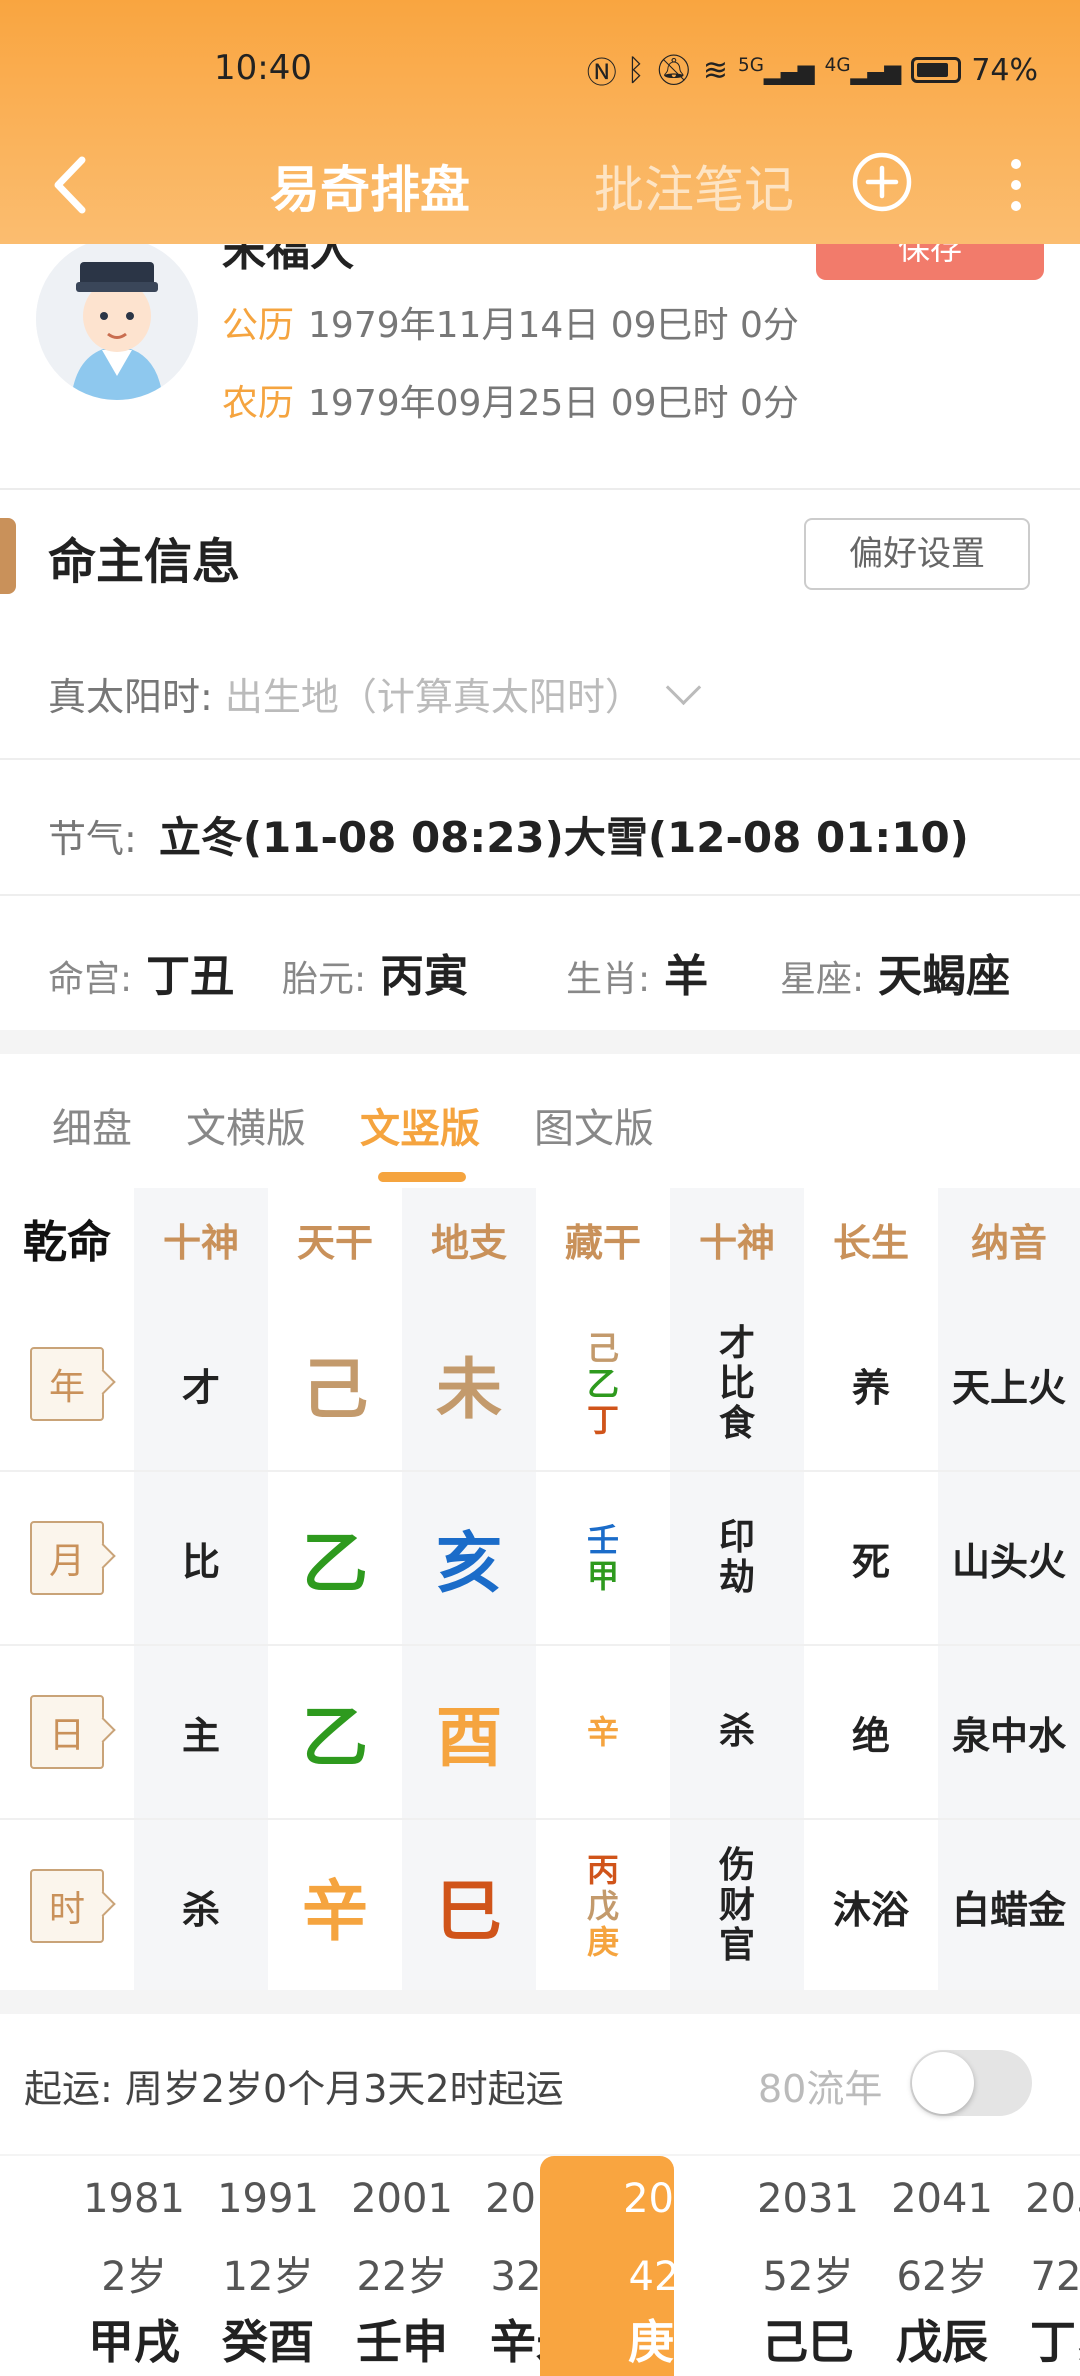  I want to click on shishen2-char: 财, so click(736, 1905).